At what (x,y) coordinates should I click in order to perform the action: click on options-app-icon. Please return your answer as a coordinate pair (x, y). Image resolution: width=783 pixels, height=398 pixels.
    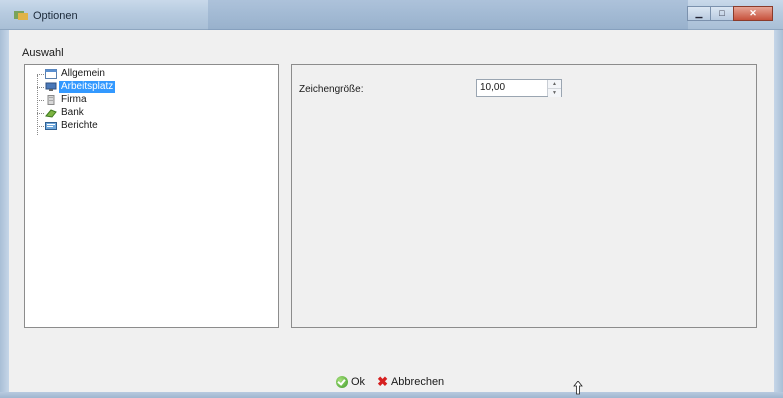
    Looking at the image, I should click on (21, 15).